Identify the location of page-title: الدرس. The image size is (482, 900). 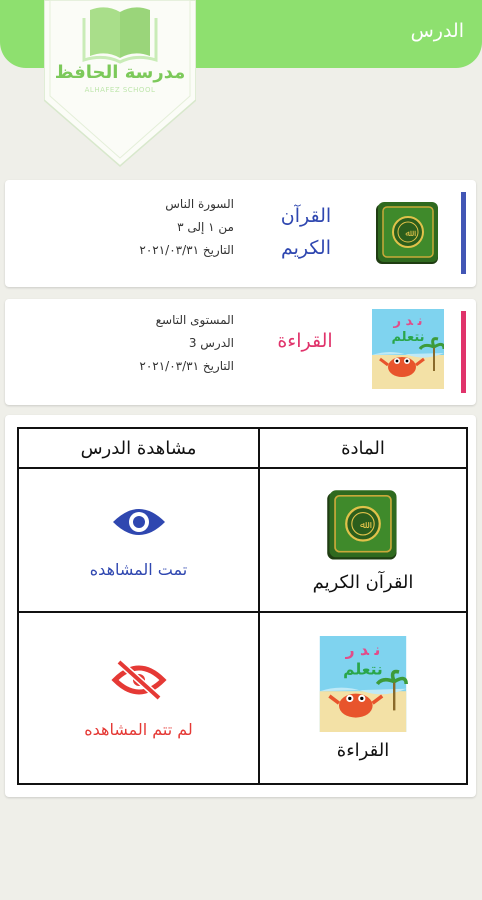
(437, 31).